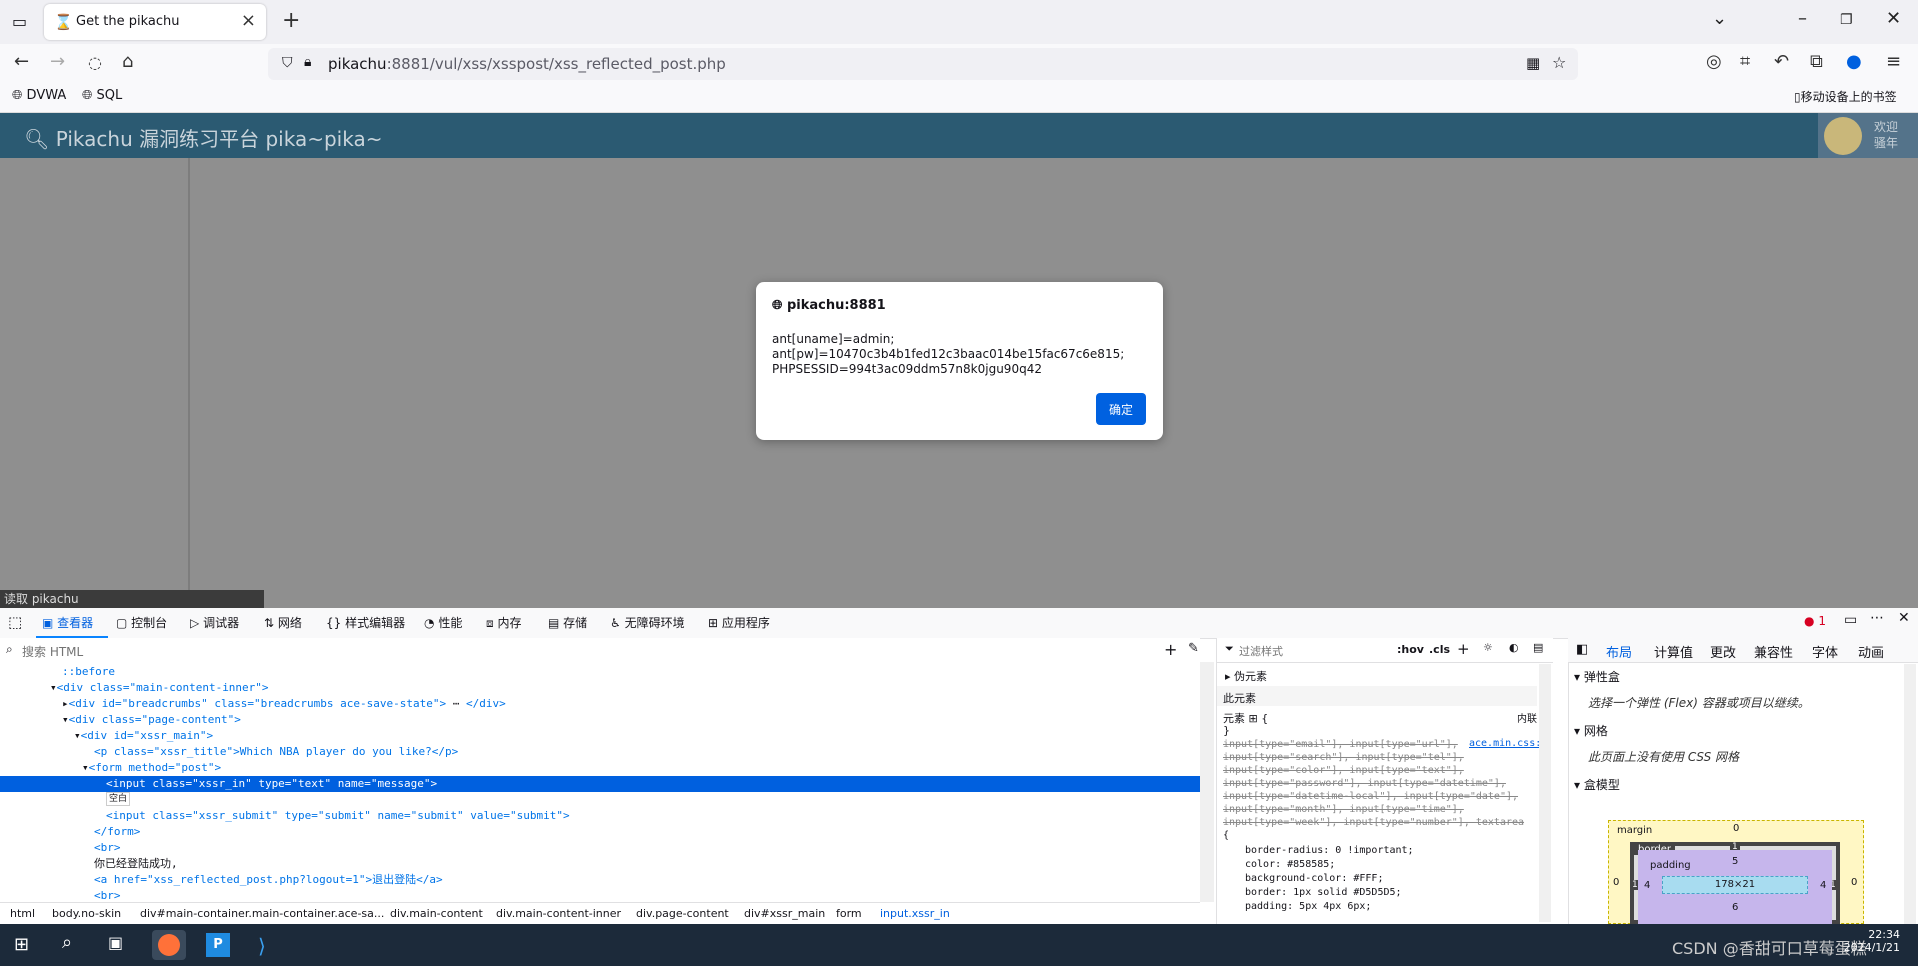 This screenshot has width=1918, height=966. What do you see at coordinates (1735, 885) in the screenshot?
I see `box-model-content: 178×21` at bounding box center [1735, 885].